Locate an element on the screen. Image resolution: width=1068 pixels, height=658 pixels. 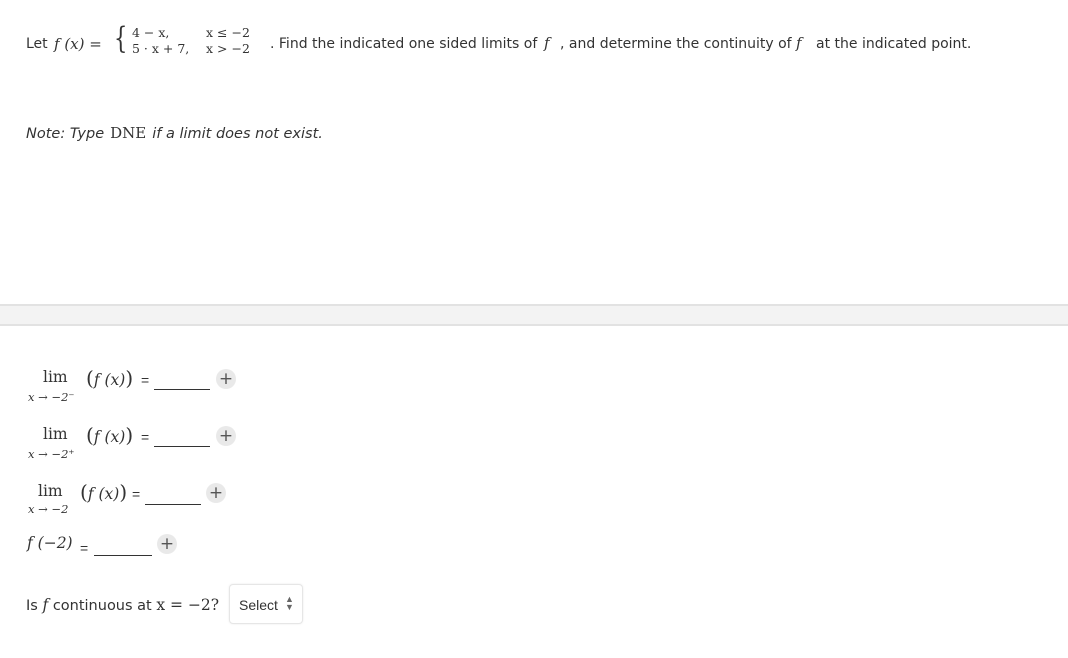
add-answer-left-limit-button: + is located at coordinates (226, 379).